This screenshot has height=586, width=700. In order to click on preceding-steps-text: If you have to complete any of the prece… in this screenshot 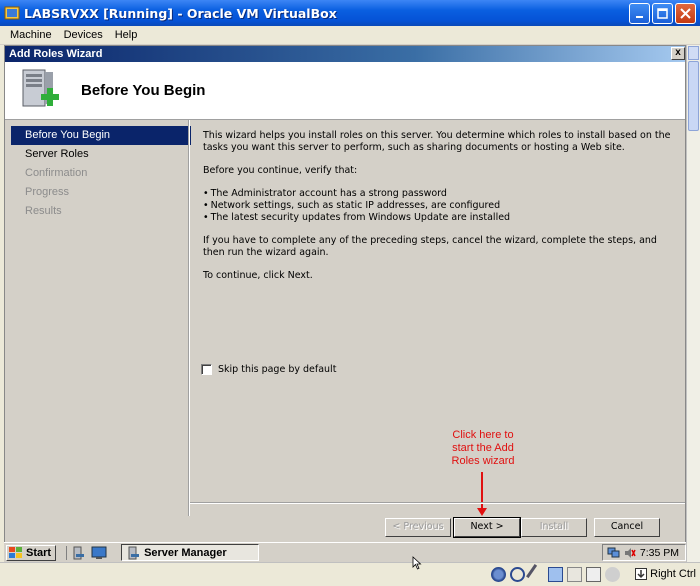, I will do `click(430, 246)`.